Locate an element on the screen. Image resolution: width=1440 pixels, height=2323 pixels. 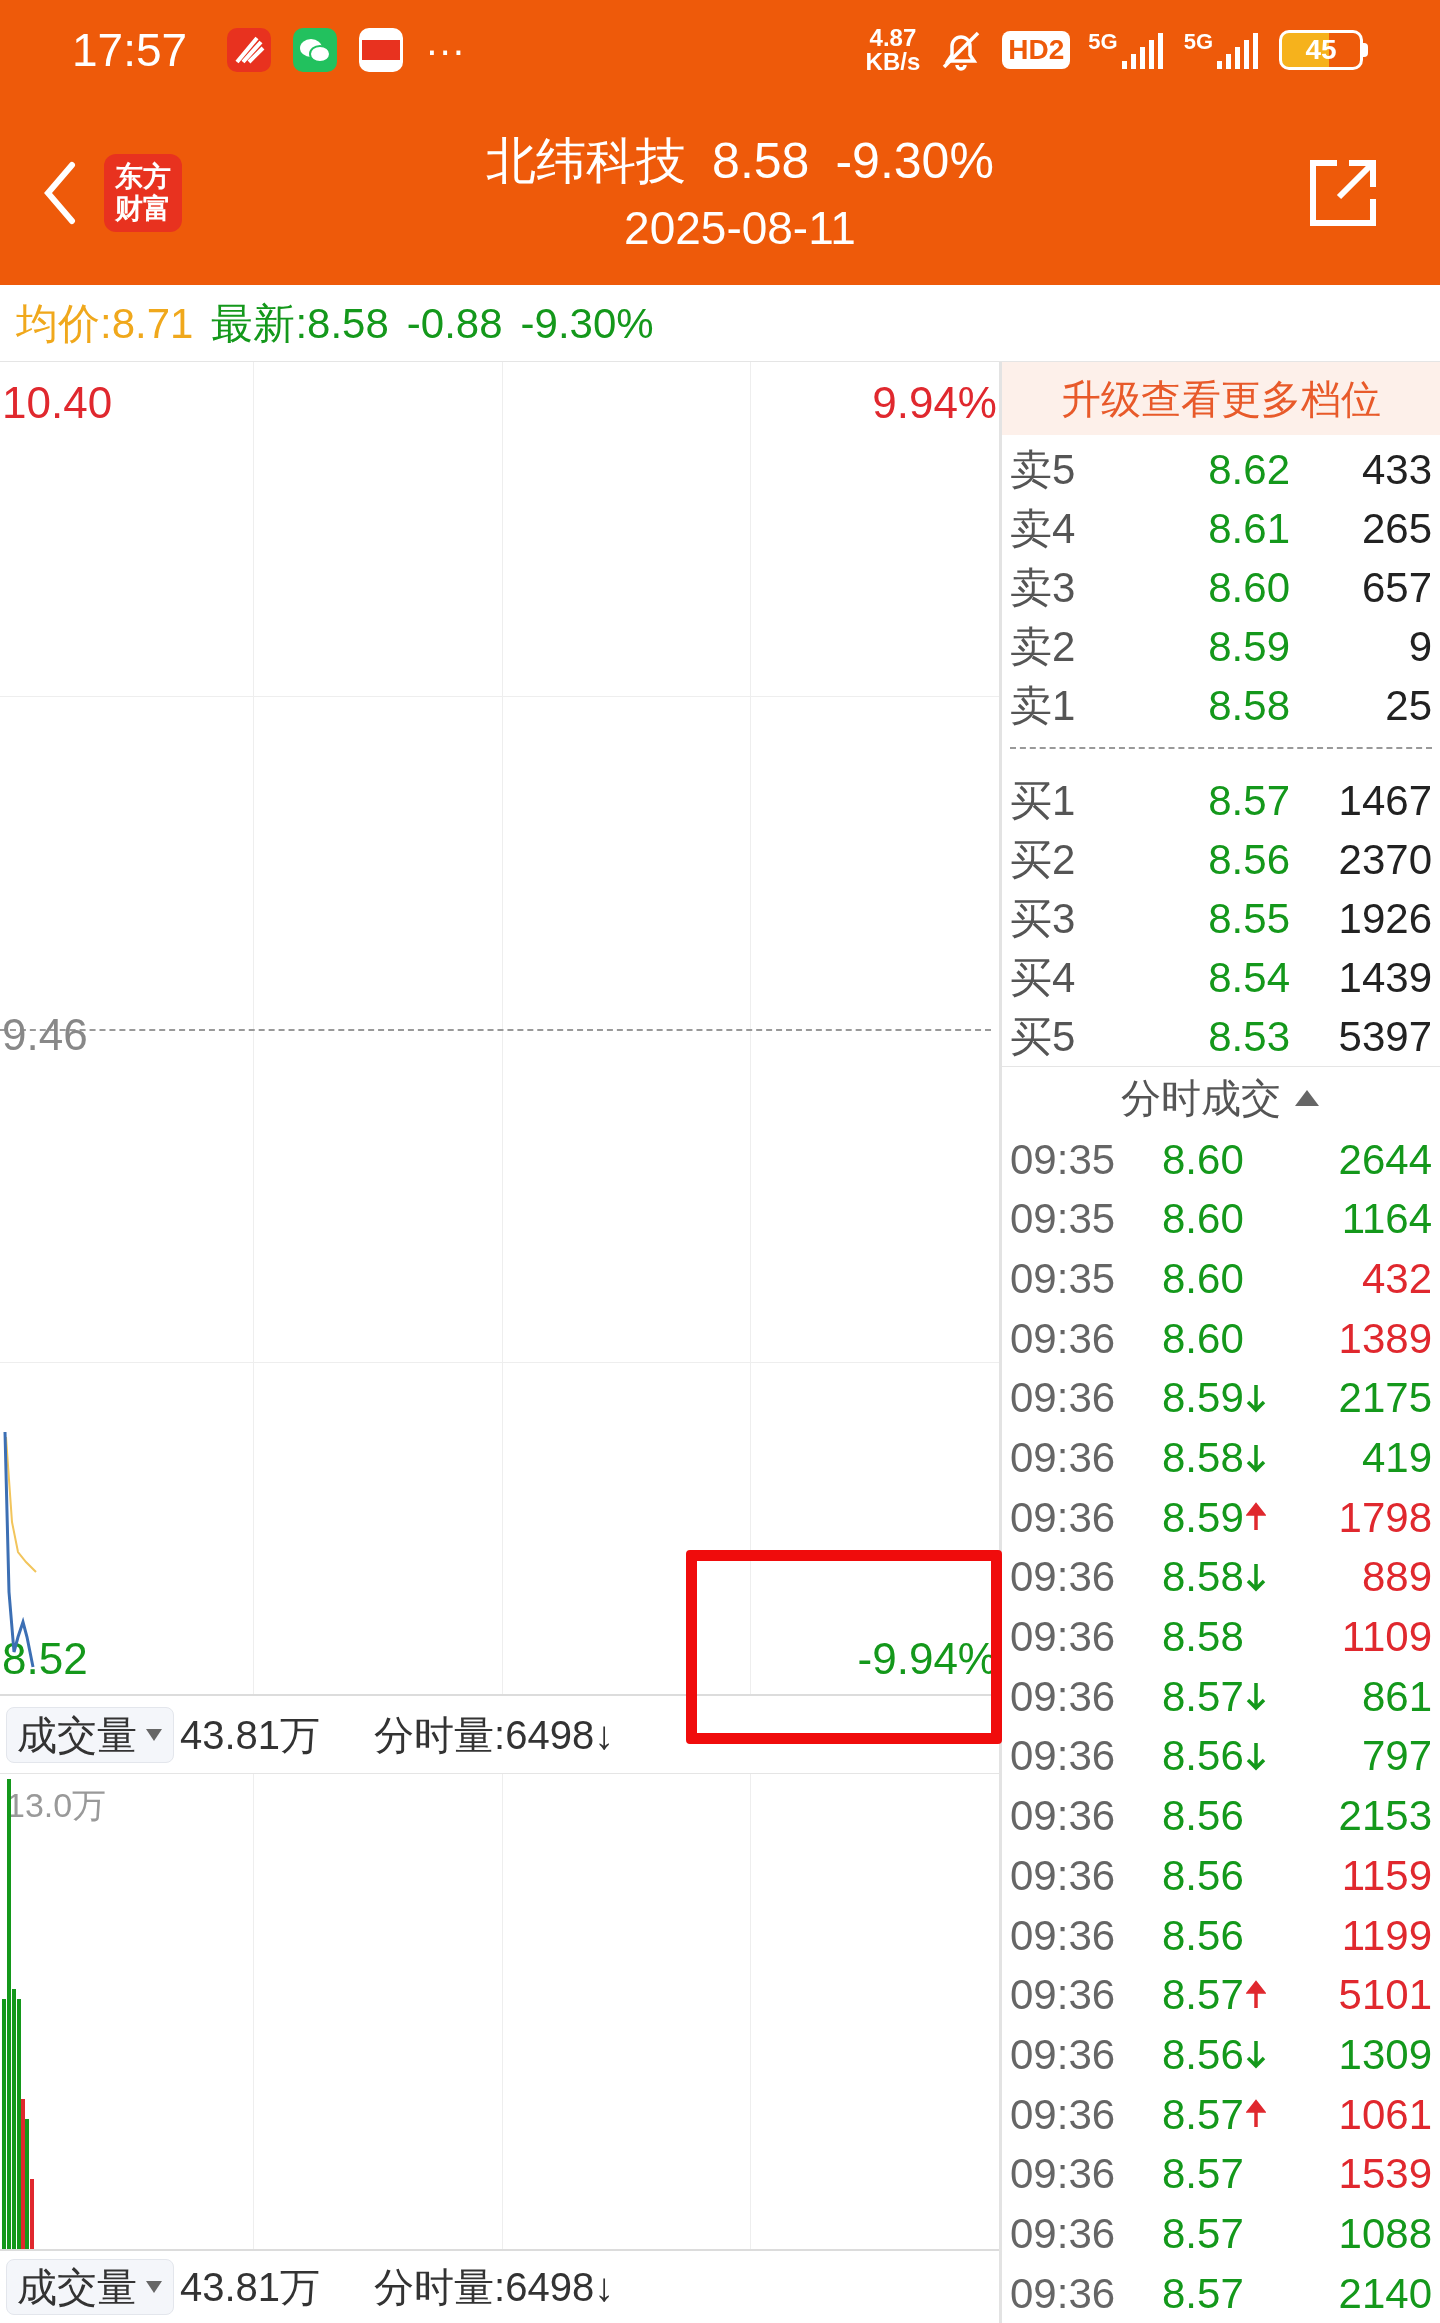
hd-badge: HD2 is located at coordinates (1036, 50).